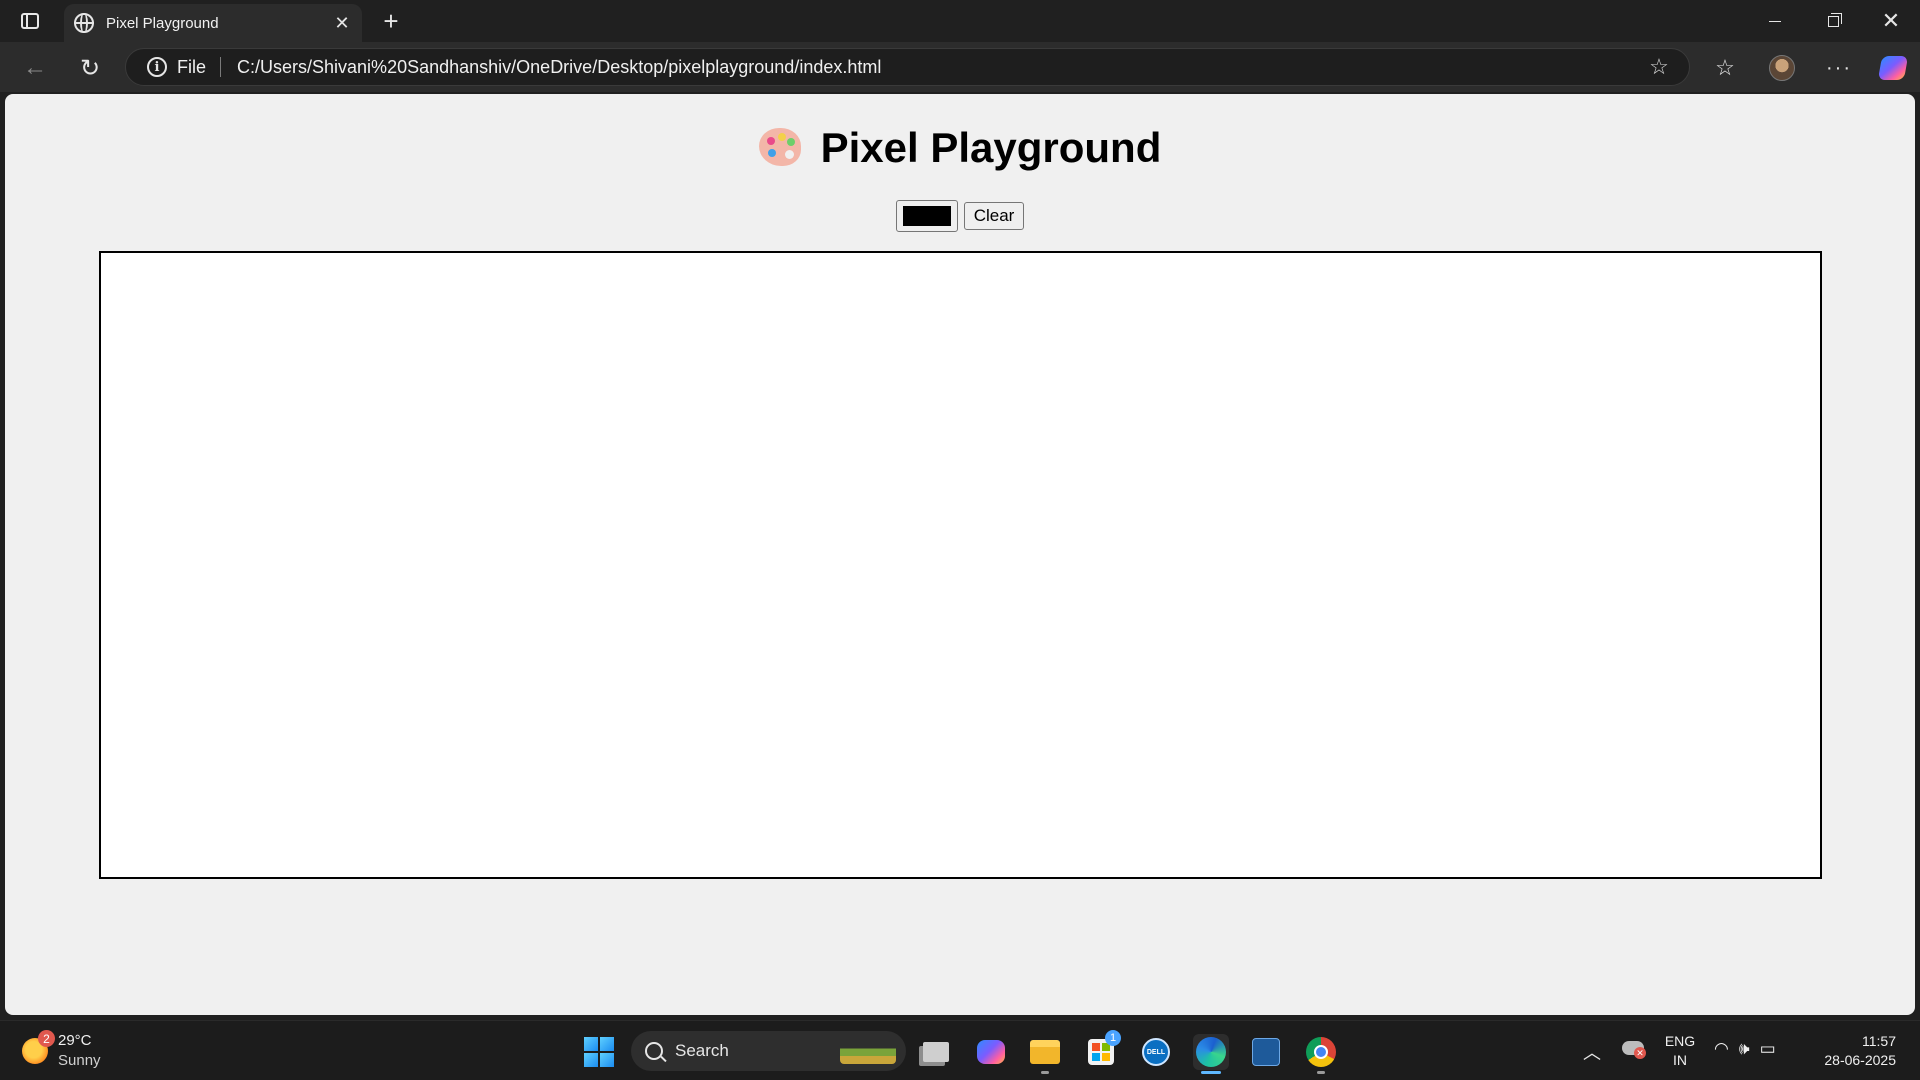  What do you see at coordinates (654, 1051) in the screenshot?
I see `search-icon` at bounding box center [654, 1051].